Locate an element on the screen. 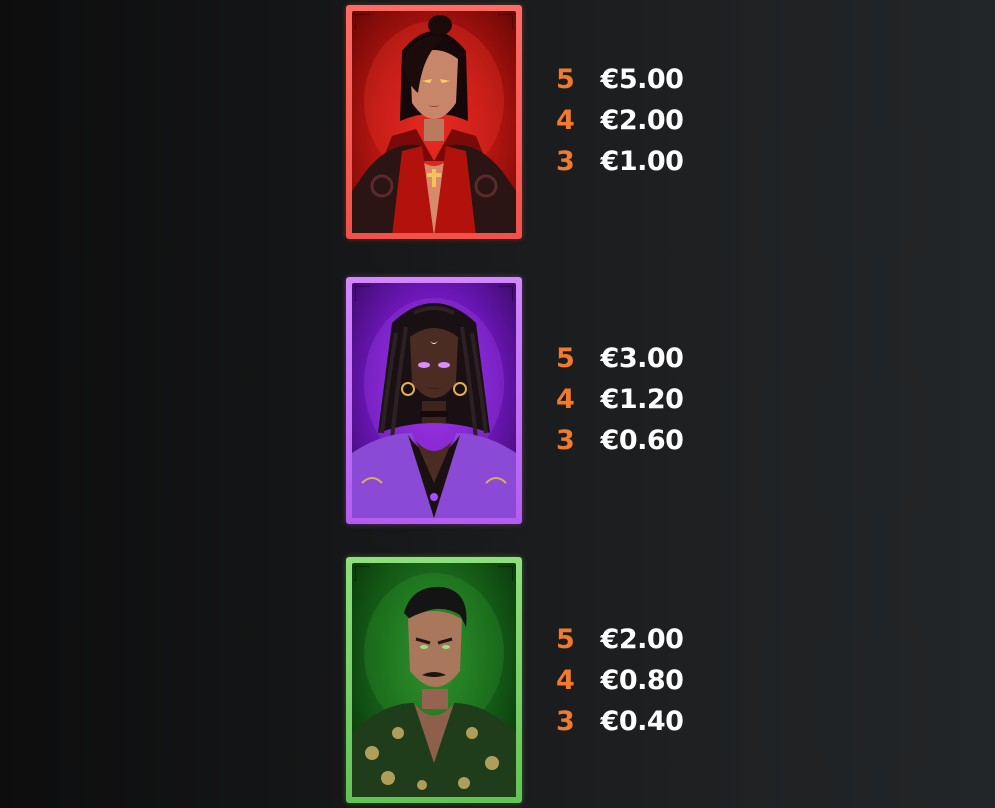 This screenshot has height=808, width=995. red-vampire-woman-portrait-icon is located at coordinates (434, 124).